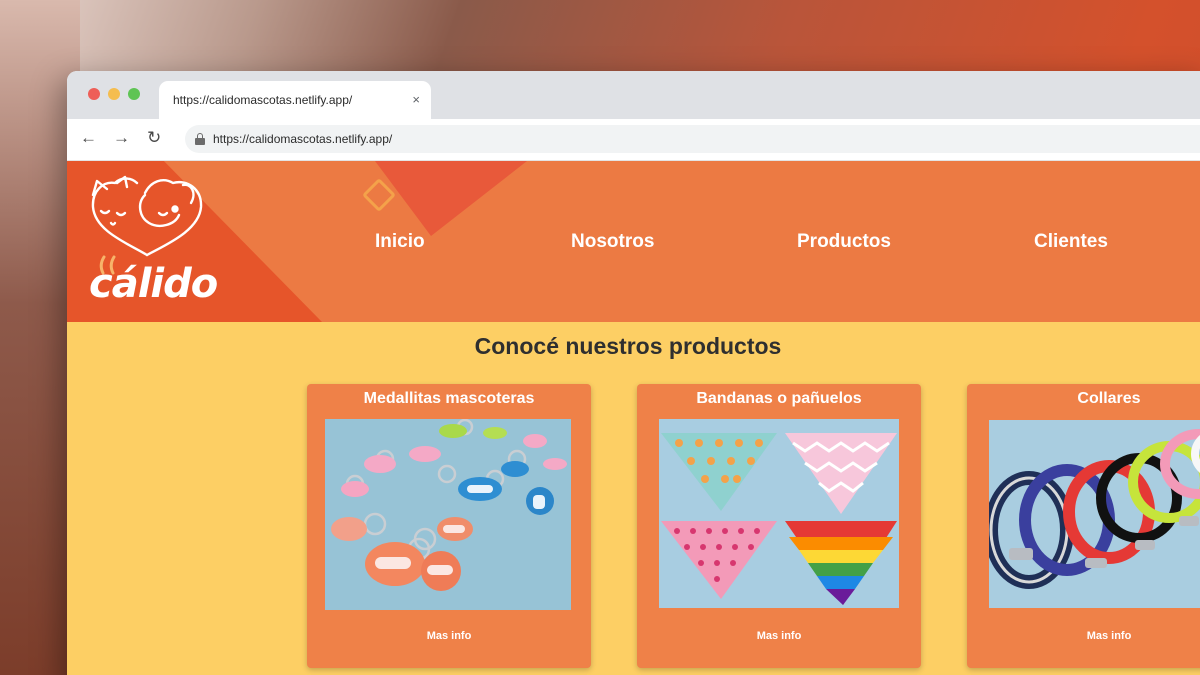  I want to click on decorative-diamond, so click(379, 195).